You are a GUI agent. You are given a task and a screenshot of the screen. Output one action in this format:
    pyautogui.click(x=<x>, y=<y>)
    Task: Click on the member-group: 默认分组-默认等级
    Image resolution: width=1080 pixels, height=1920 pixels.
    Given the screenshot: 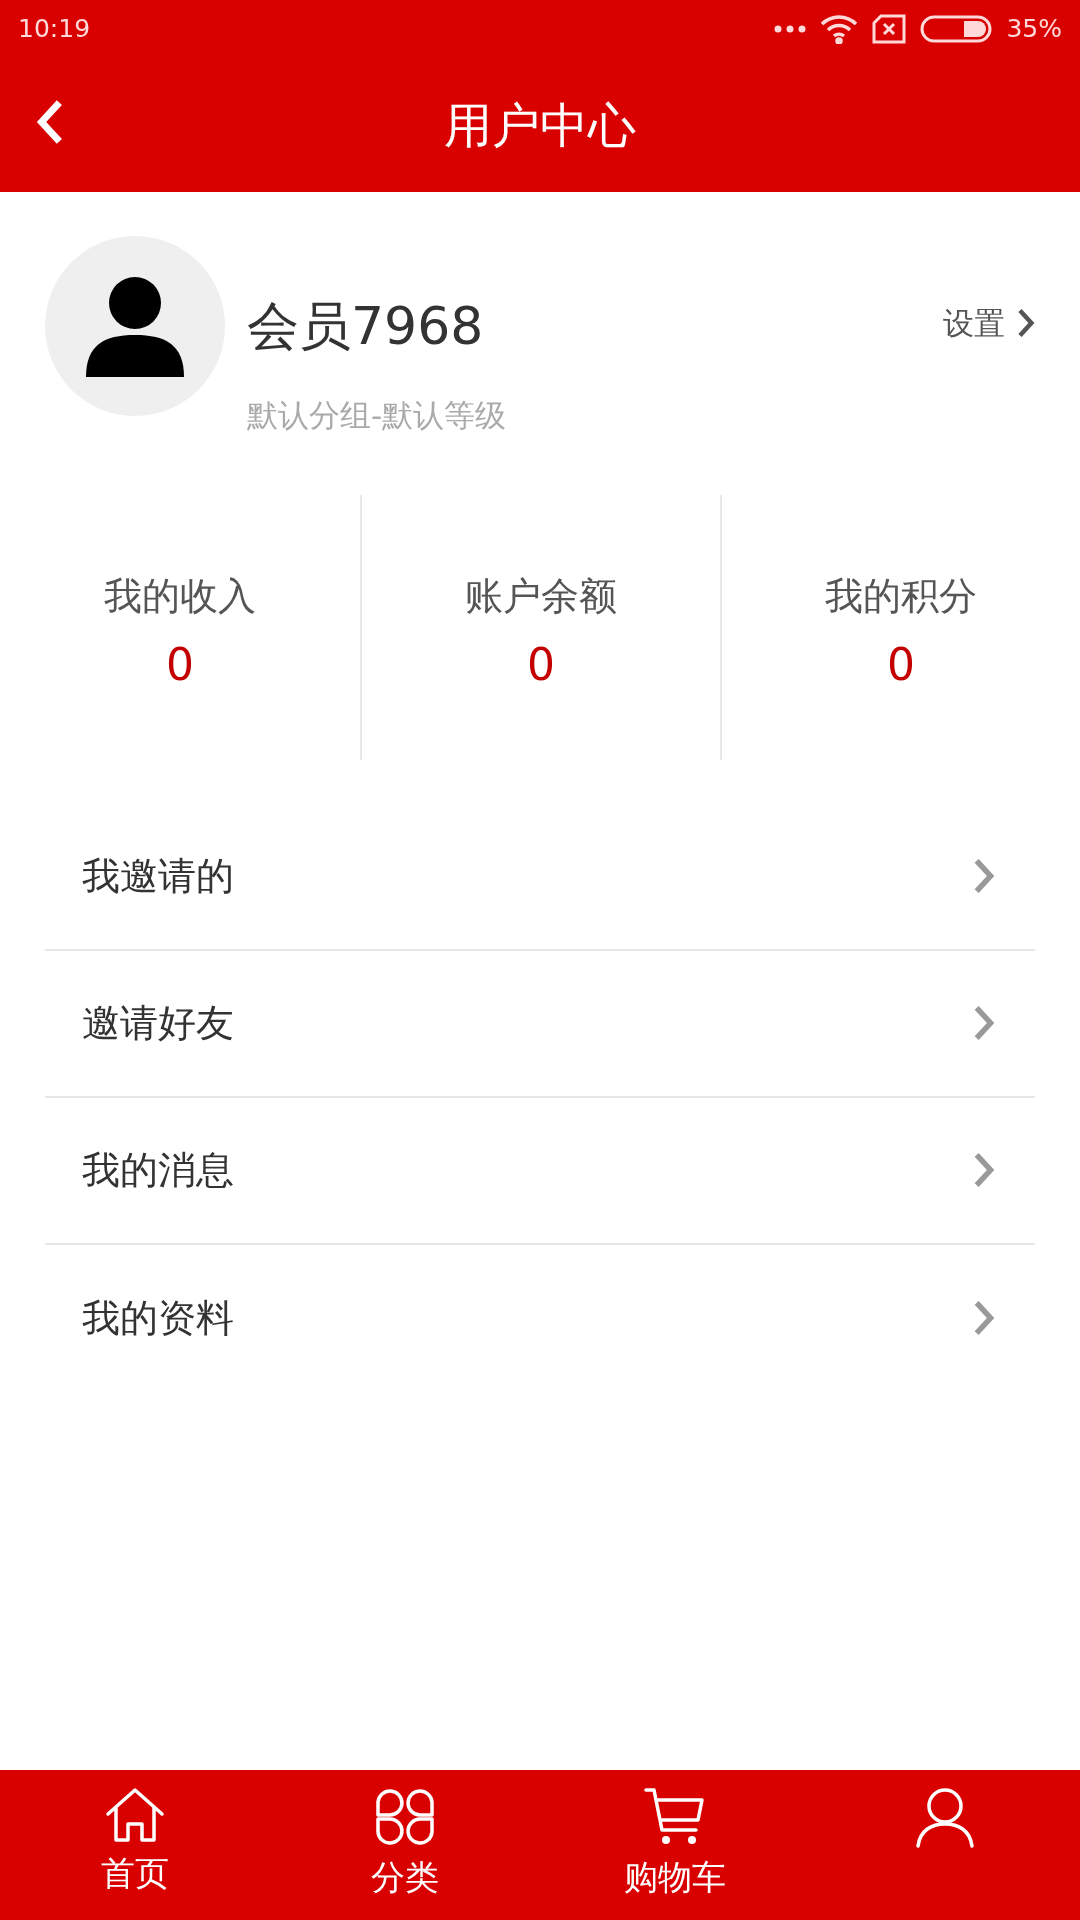 What is the action you would take?
    pyautogui.click(x=595, y=415)
    